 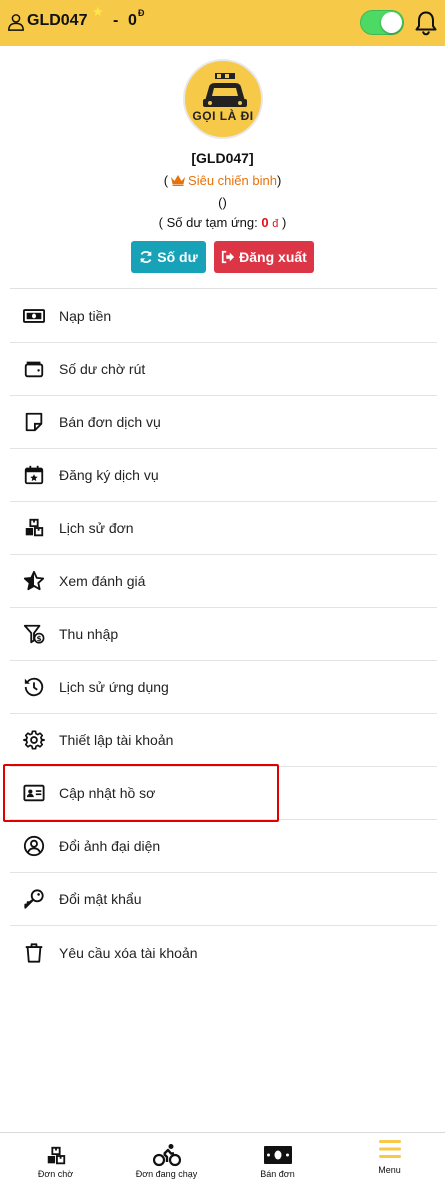 I want to click on menu-item-label: Thu nhập, so click(x=89, y=634).